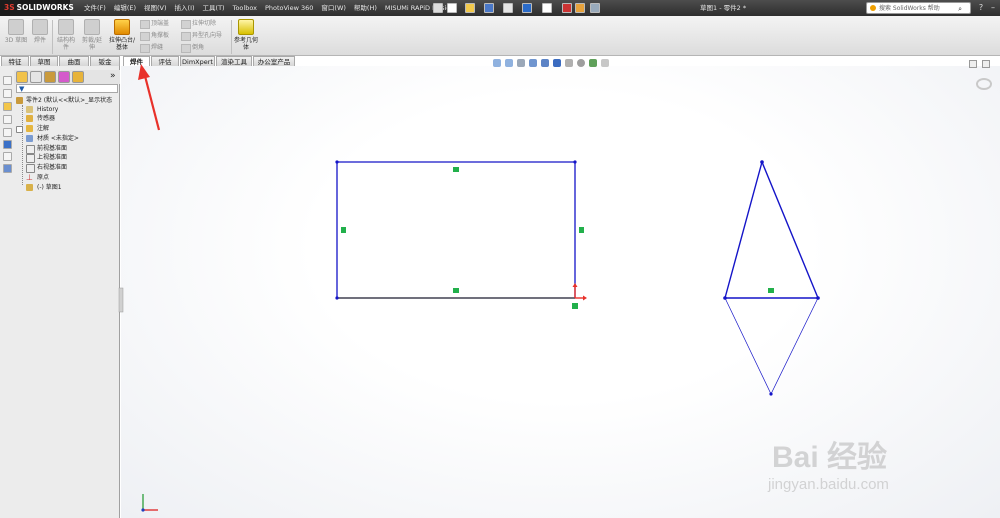 This screenshot has width=1000, height=518. I want to click on coincident-relation-icon, so click(575, 306).